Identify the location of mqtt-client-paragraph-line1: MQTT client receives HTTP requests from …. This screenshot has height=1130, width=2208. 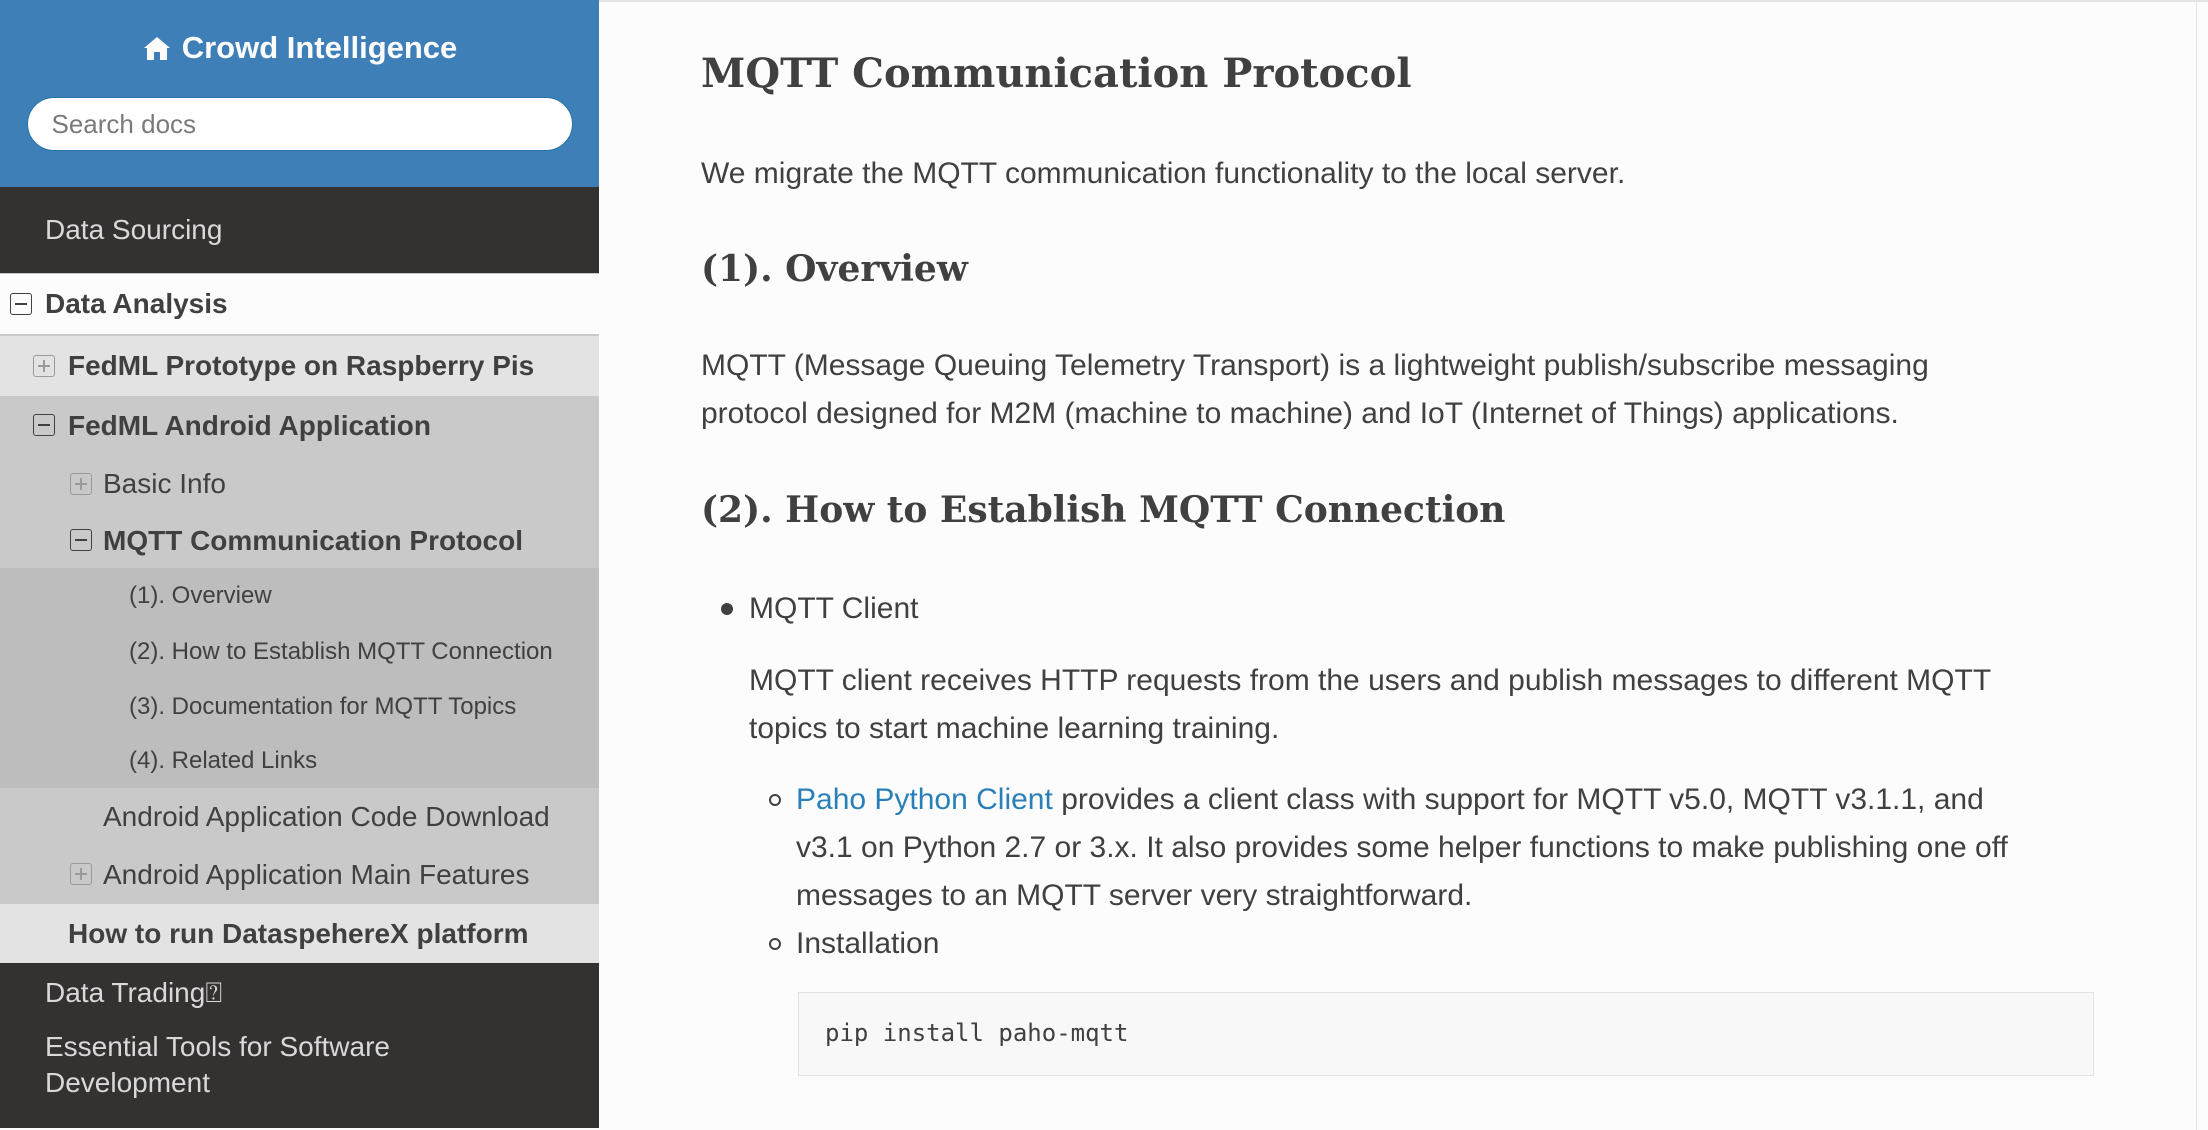
(1370, 680).